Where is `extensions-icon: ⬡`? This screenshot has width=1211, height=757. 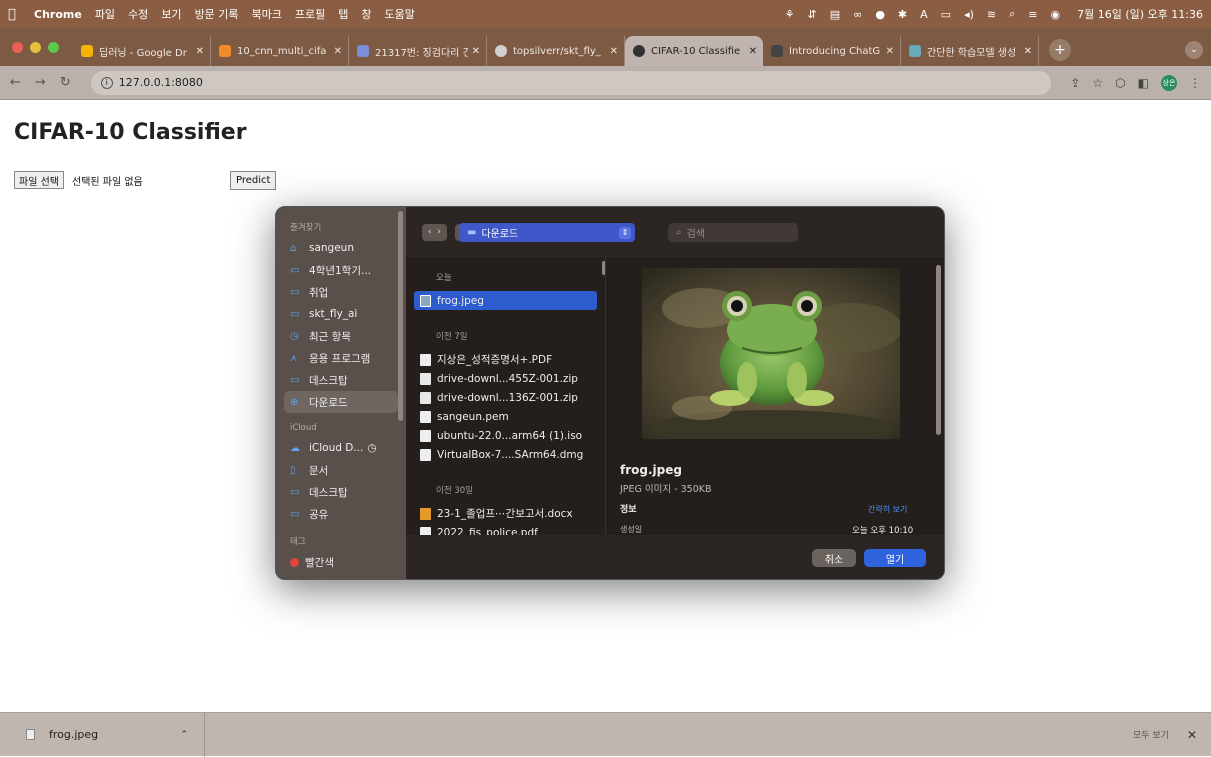 extensions-icon: ⬡ is located at coordinates (1120, 83).